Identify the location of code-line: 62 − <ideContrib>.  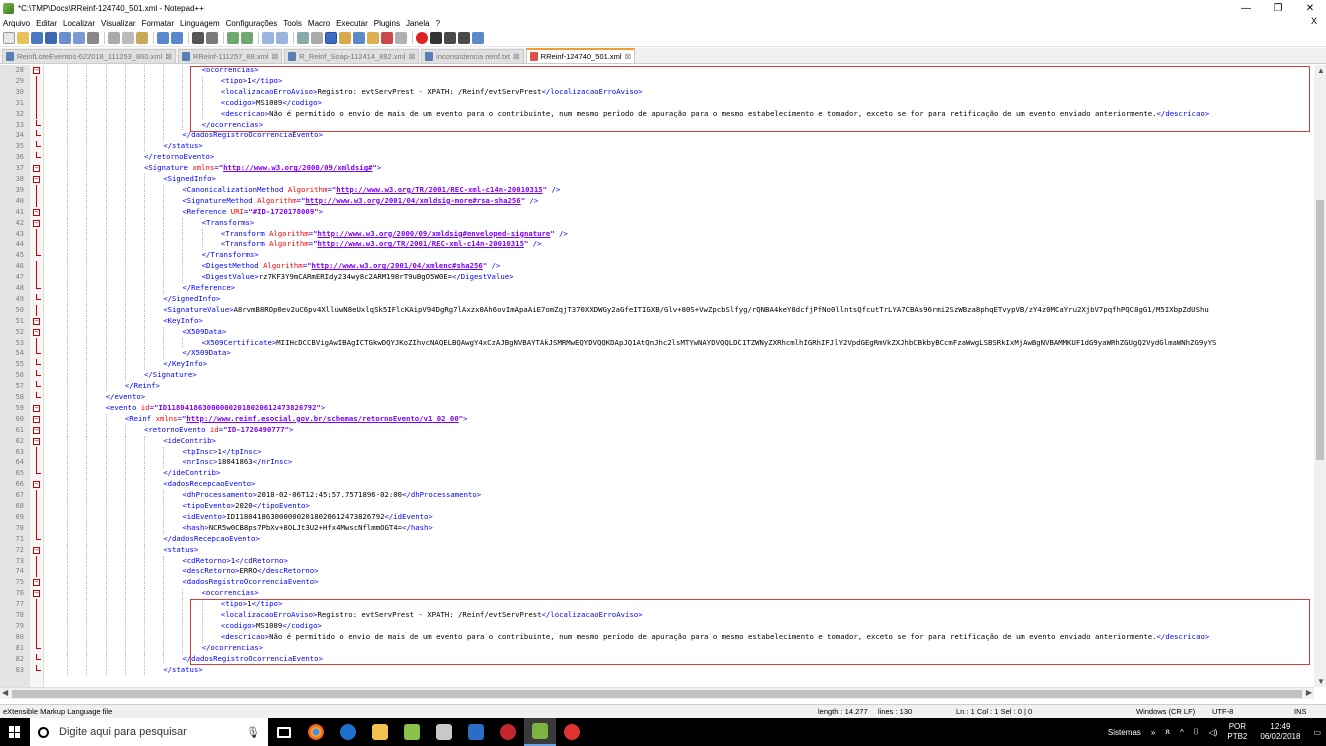
(657, 441).